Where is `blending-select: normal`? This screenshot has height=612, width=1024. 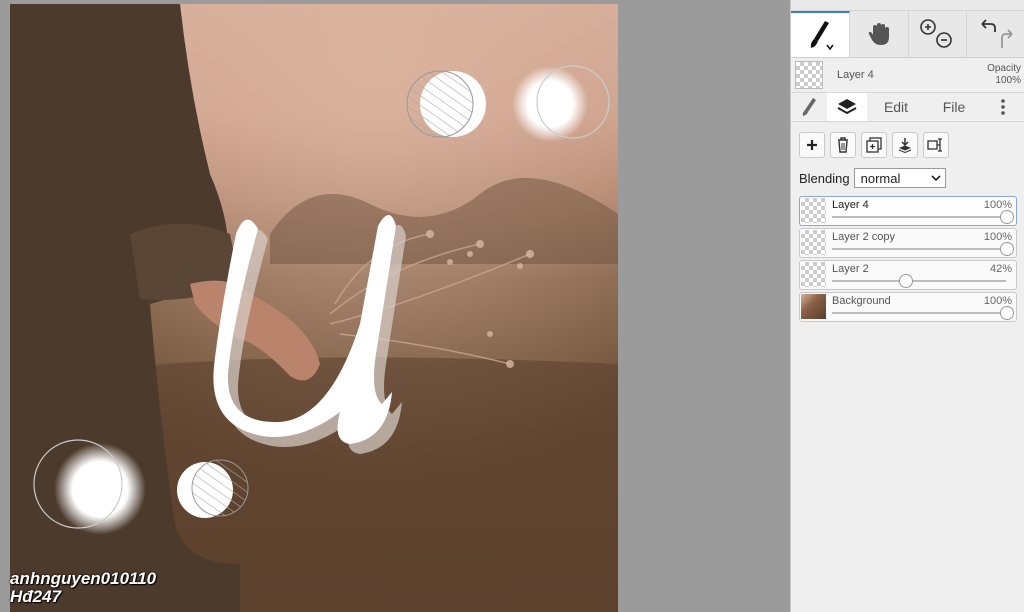
blending-select: normal is located at coordinates (899, 178).